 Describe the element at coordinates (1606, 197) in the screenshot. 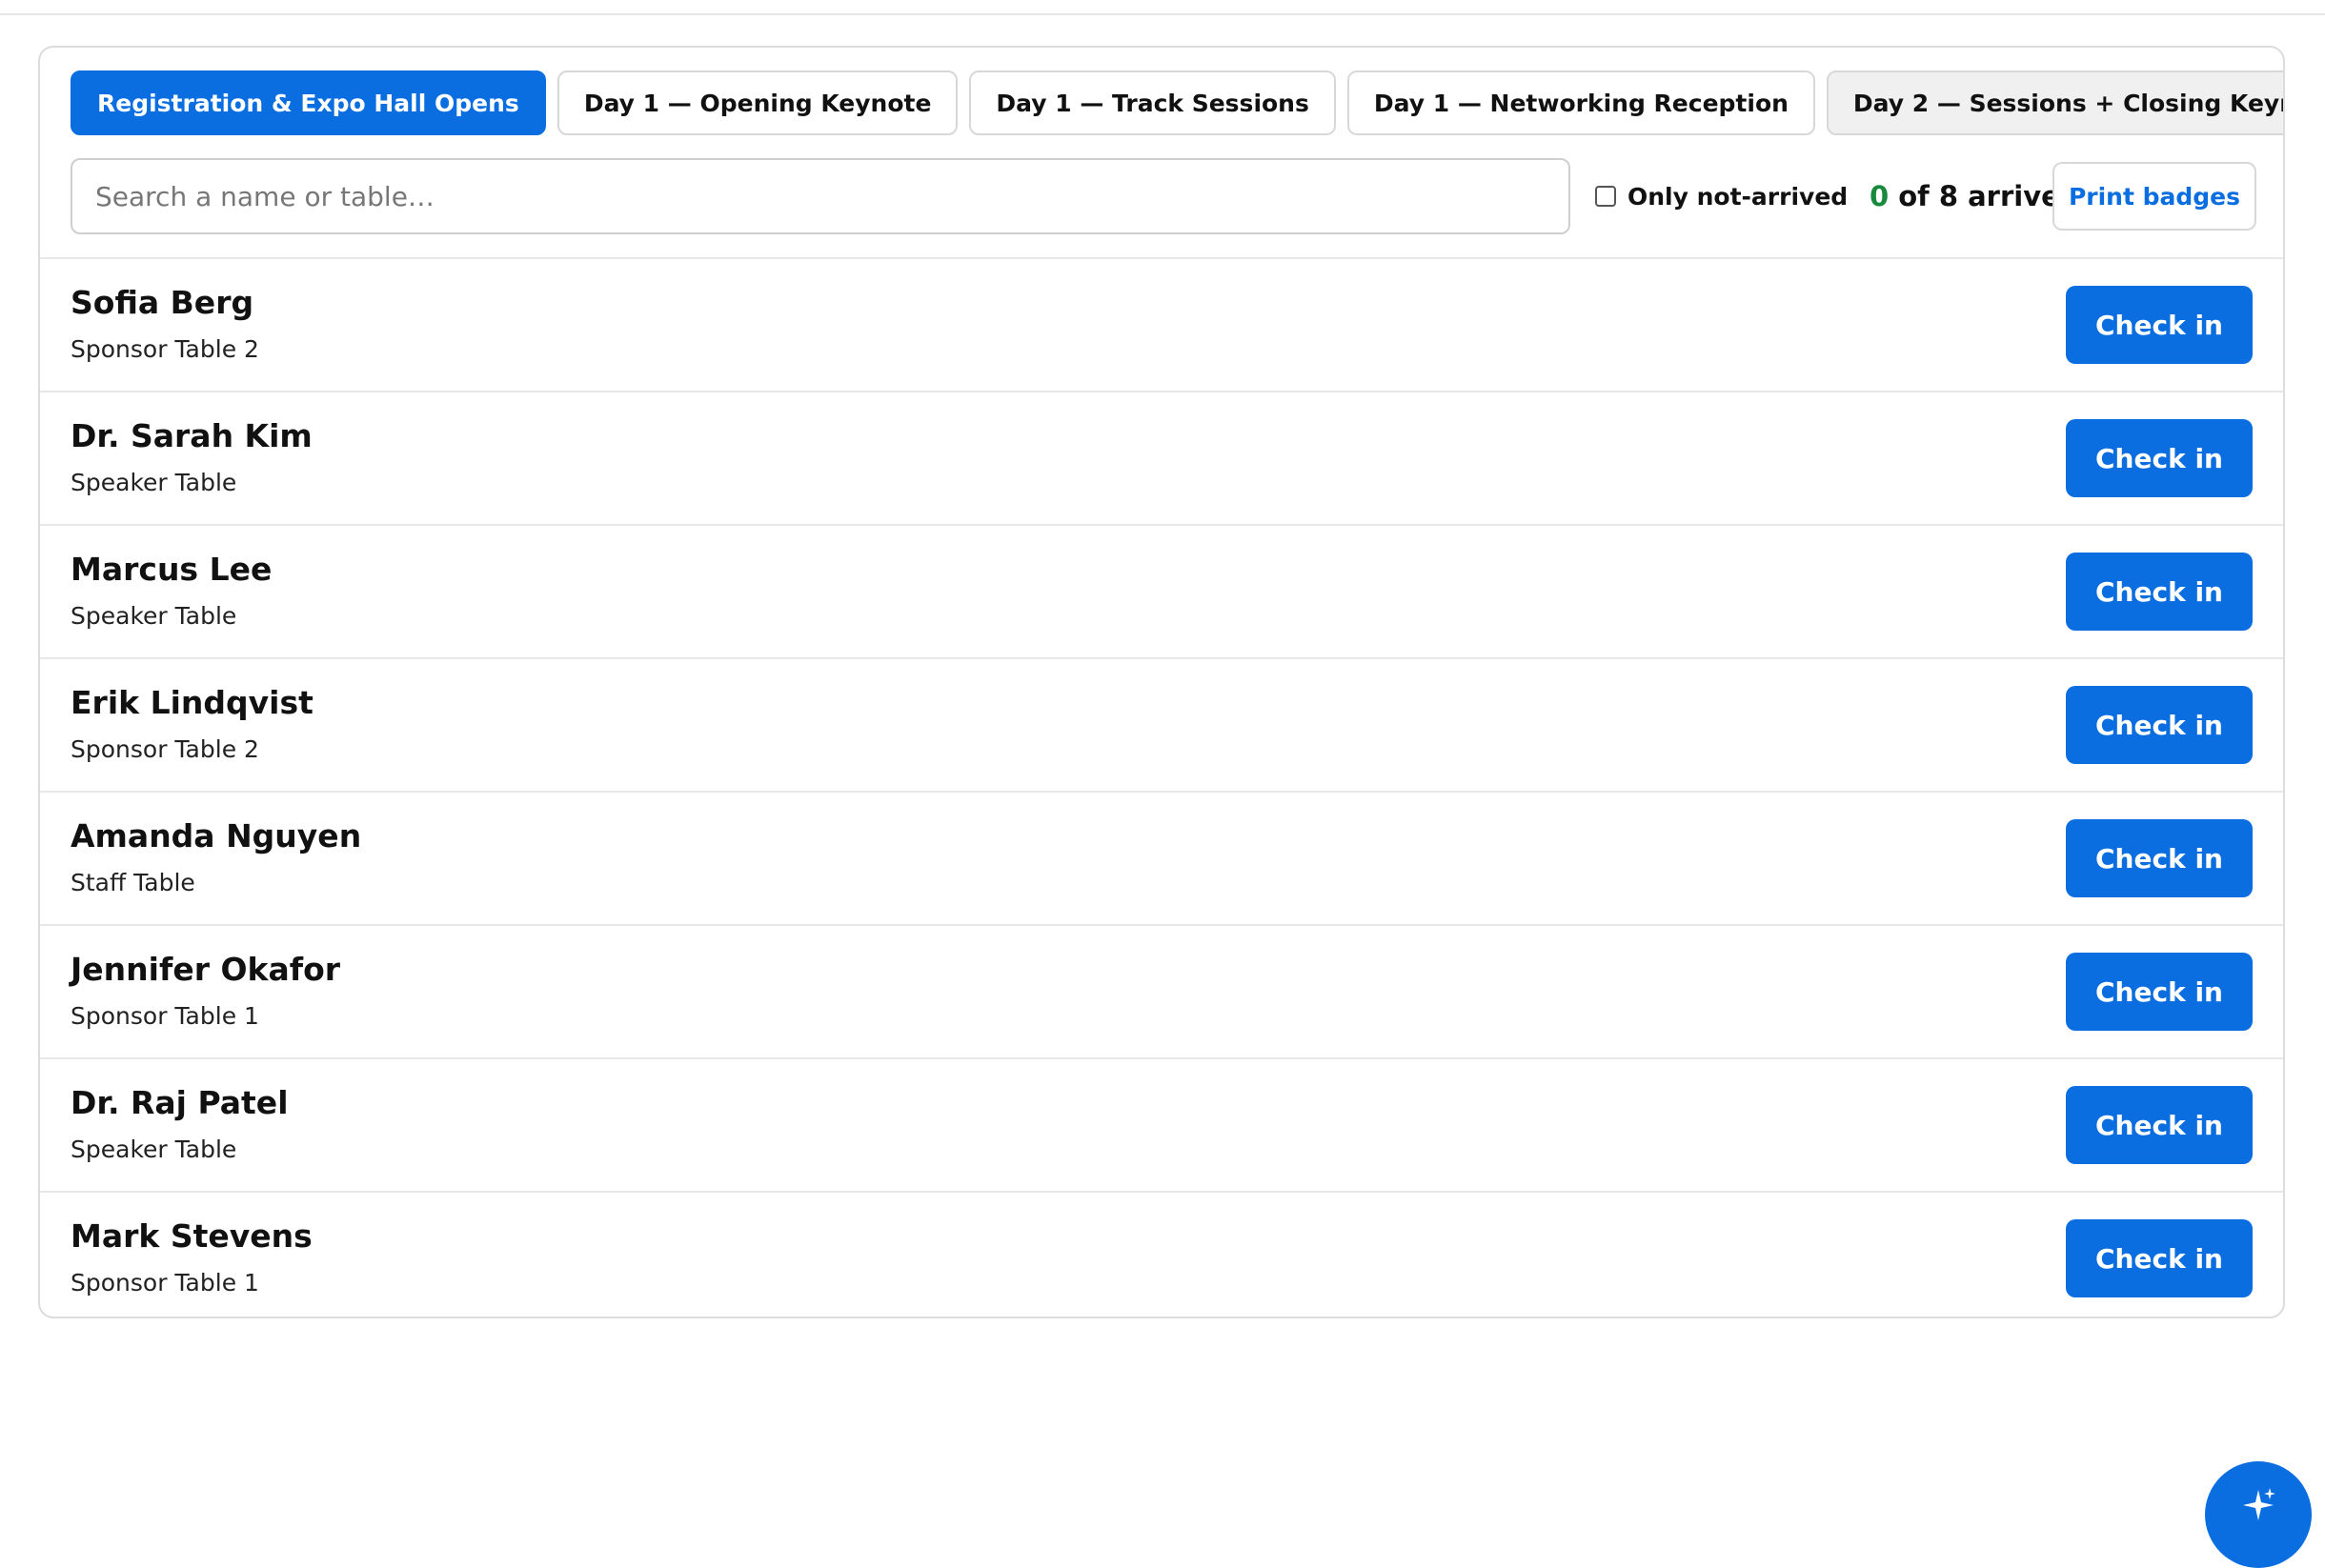

I see `not-arrived-checkbox` at that location.